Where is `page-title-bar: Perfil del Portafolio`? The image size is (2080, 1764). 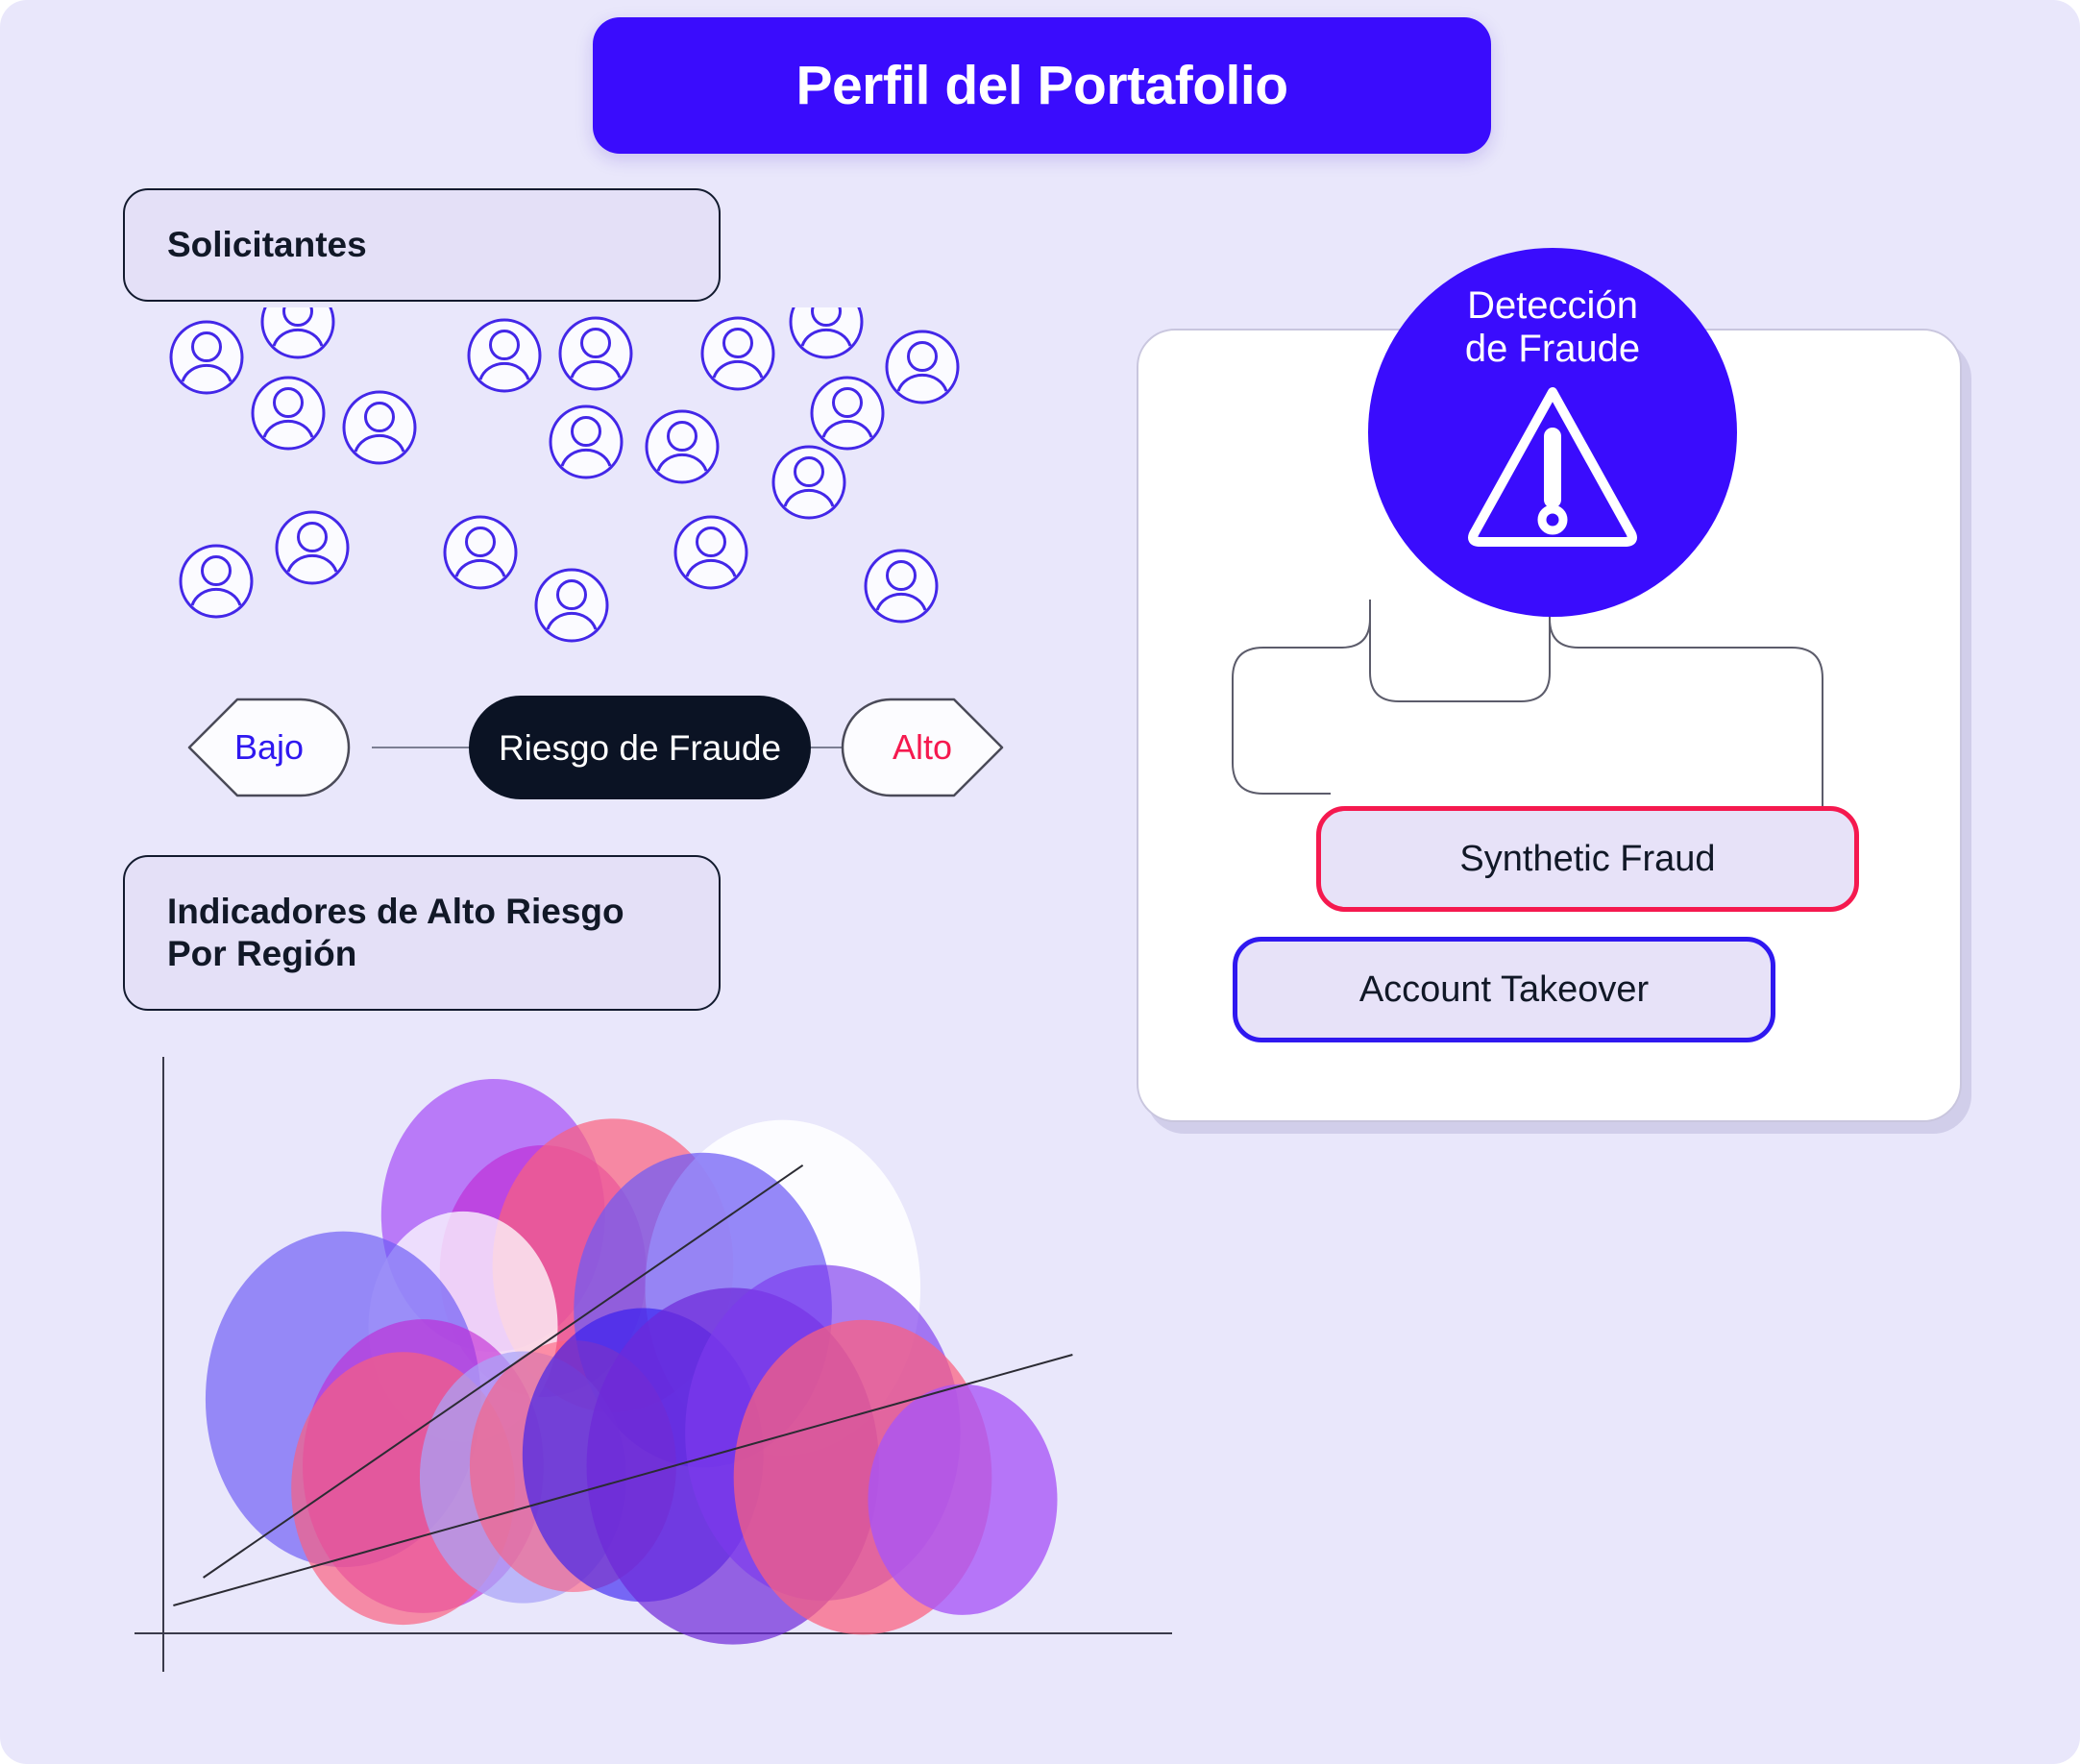
page-title-bar: Perfil del Portafolio is located at coordinates (1042, 85).